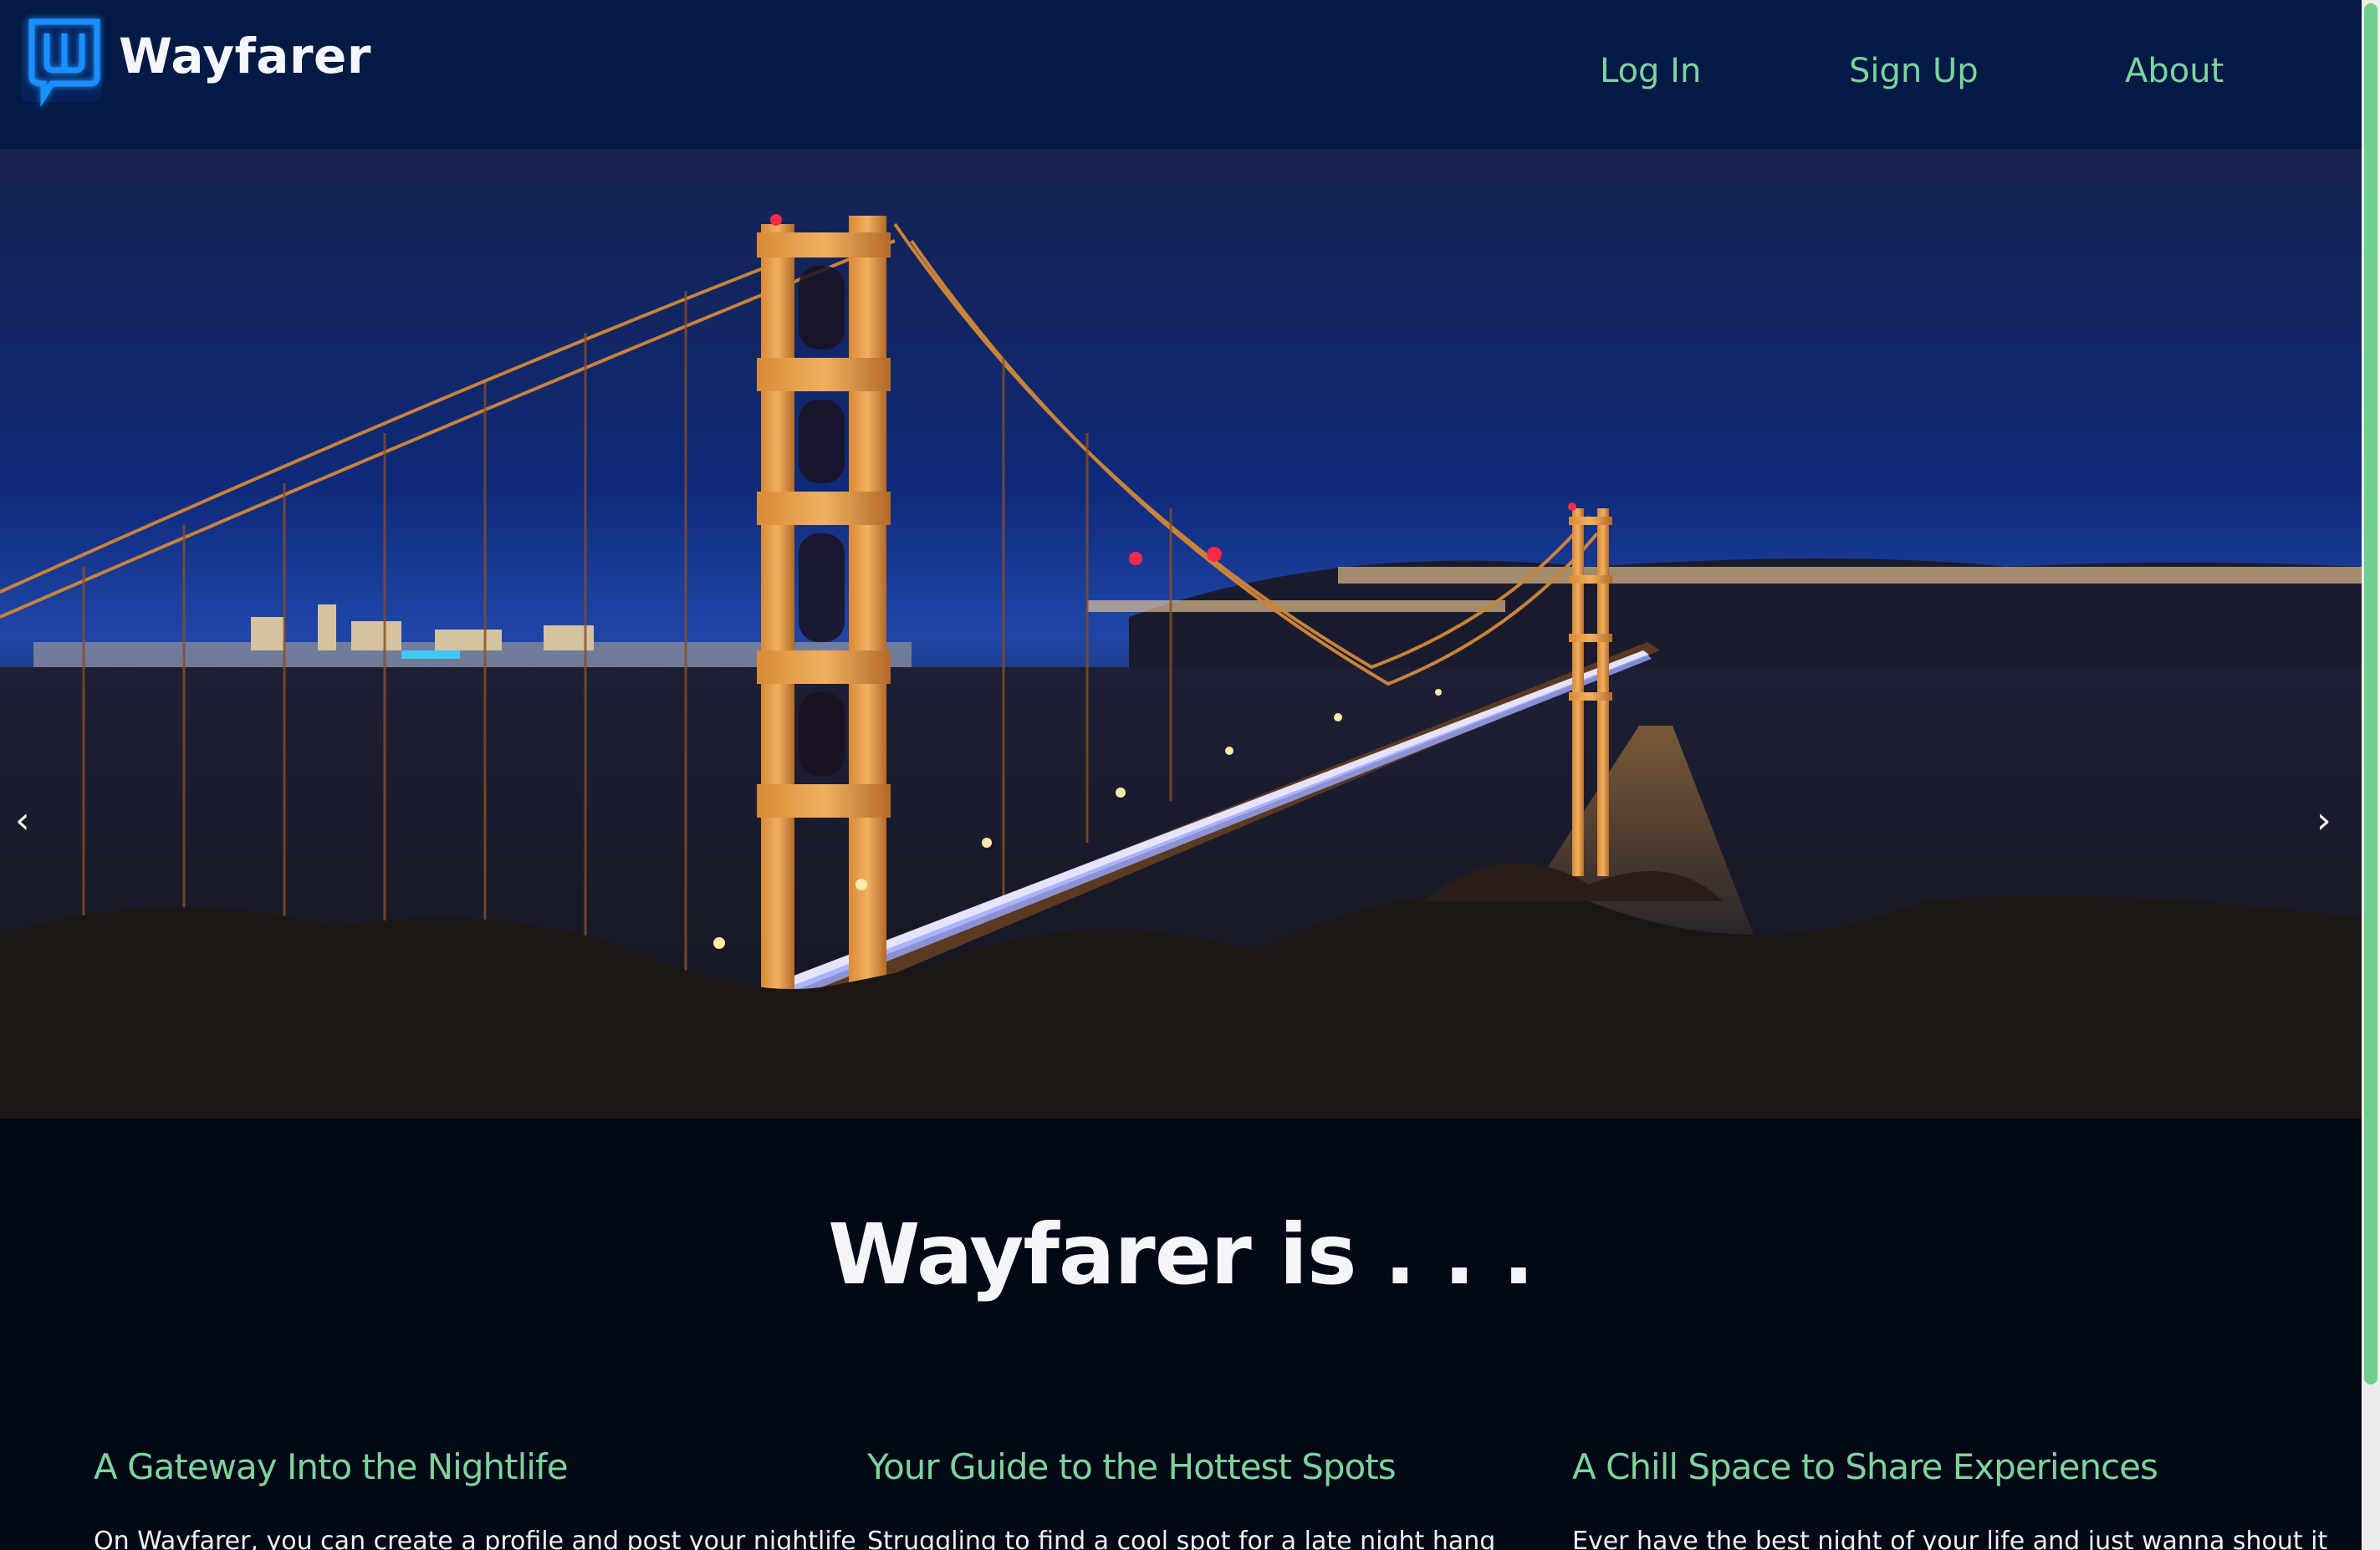 This screenshot has height=1550, width=2380. What do you see at coordinates (2174, 71) in the screenshot?
I see `nav-about-link: About` at bounding box center [2174, 71].